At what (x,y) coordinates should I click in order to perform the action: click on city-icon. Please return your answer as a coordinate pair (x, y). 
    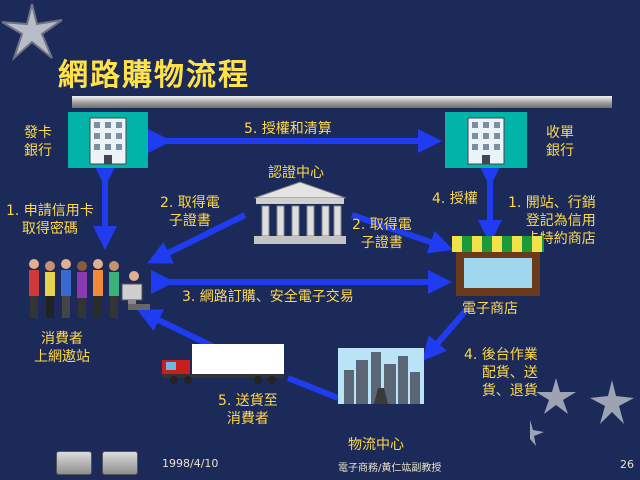
    Looking at the image, I should click on (382, 378).